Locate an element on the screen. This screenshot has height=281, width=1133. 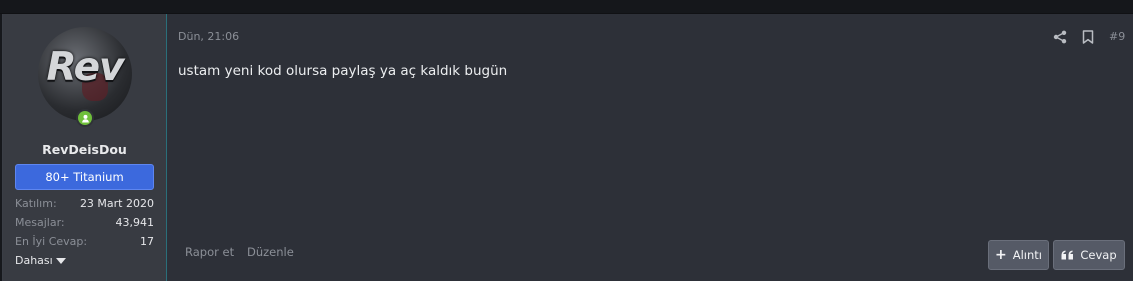
caret-down-icon is located at coordinates (60, 261).